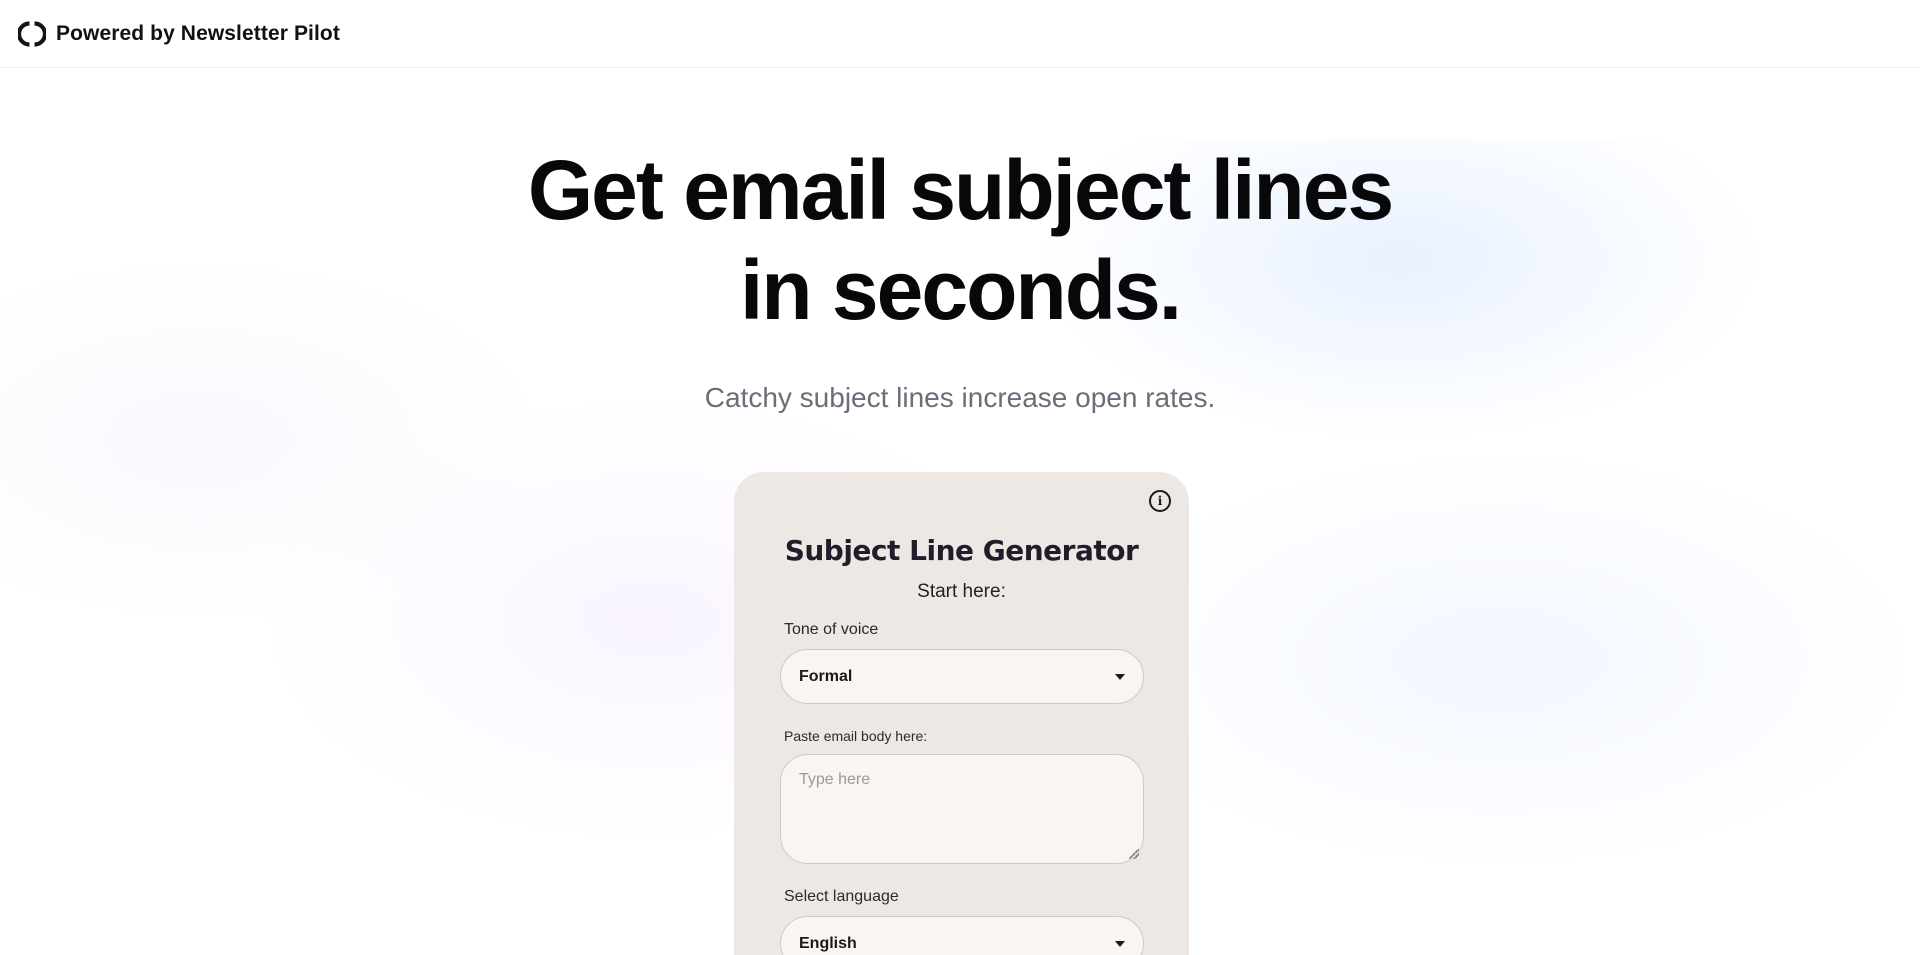 The height and width of the screenshot is (955, 1920). Describe the element at coordinates (828, 943) in the screenshot. I see `language-value: English` at that location.